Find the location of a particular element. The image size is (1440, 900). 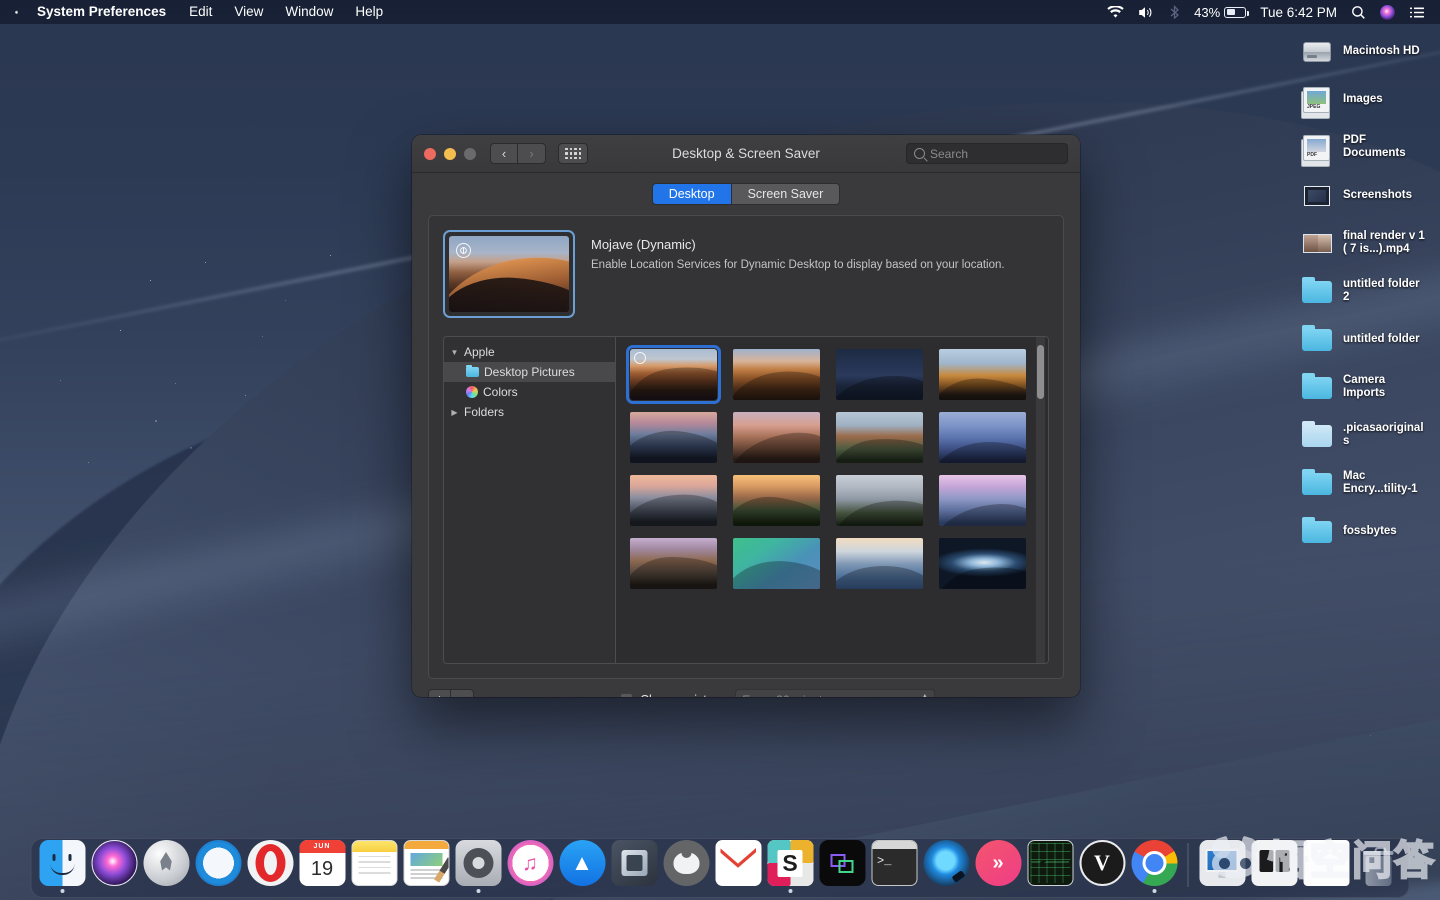

spotlight-search-icon is located at coordinates (1358, 12).